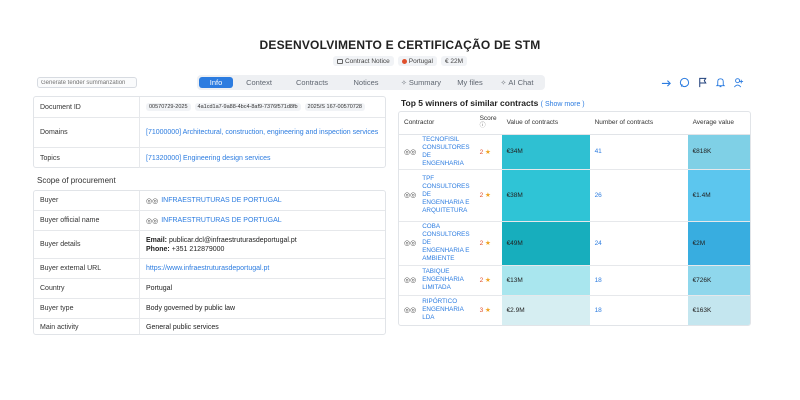 Image resolution: width=800 pixels, height=400 pixels. What do you see at coordinates (445, 152) in the screenshot?
I see `contractor-link: TECNOFISIL CONSULTORES DE ENGENHARIA` at bounding box center [445, 152].